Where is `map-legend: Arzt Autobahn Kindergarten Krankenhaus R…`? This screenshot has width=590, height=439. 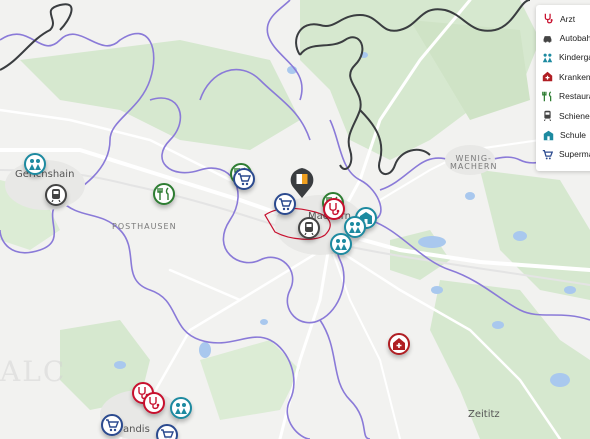 map-legend: Arzt Autobahn Kindergarten Krankenhaus R… is located at coordinates (563, 88).